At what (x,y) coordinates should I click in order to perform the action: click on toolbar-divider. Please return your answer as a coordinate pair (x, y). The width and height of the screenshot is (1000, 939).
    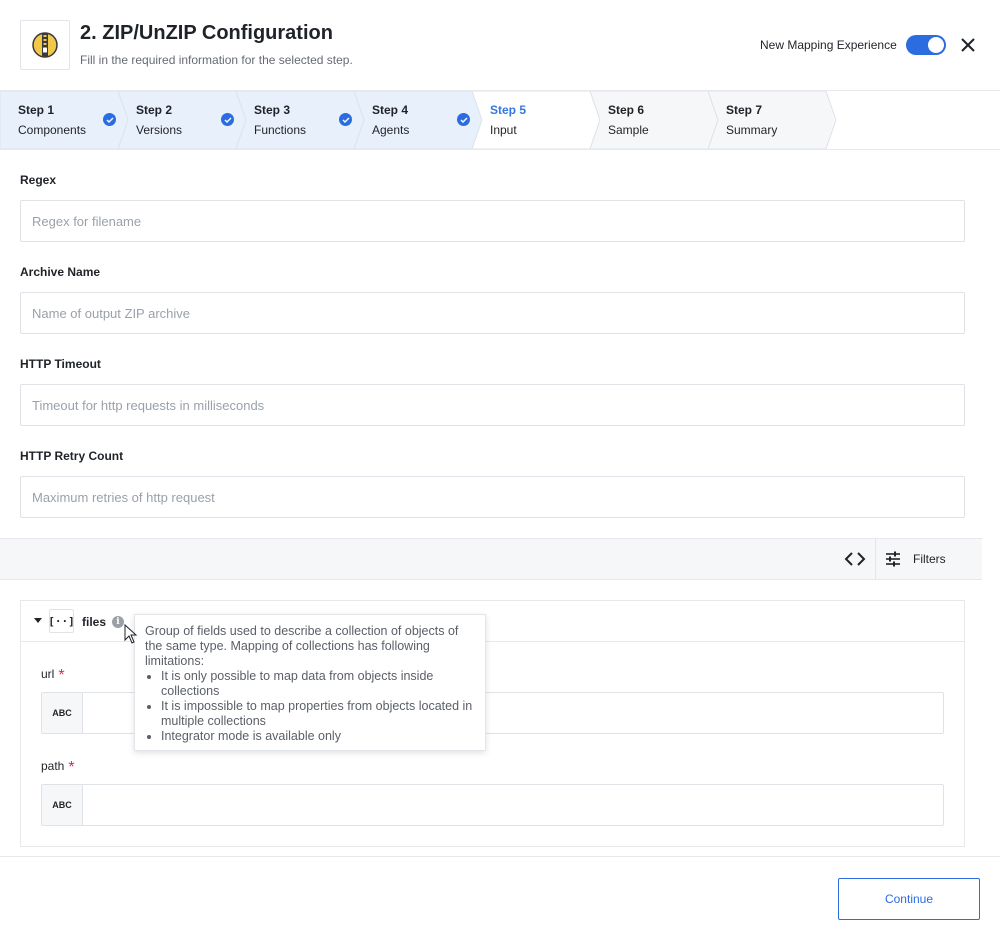
    Looking at the image, I should click on (875, 559).